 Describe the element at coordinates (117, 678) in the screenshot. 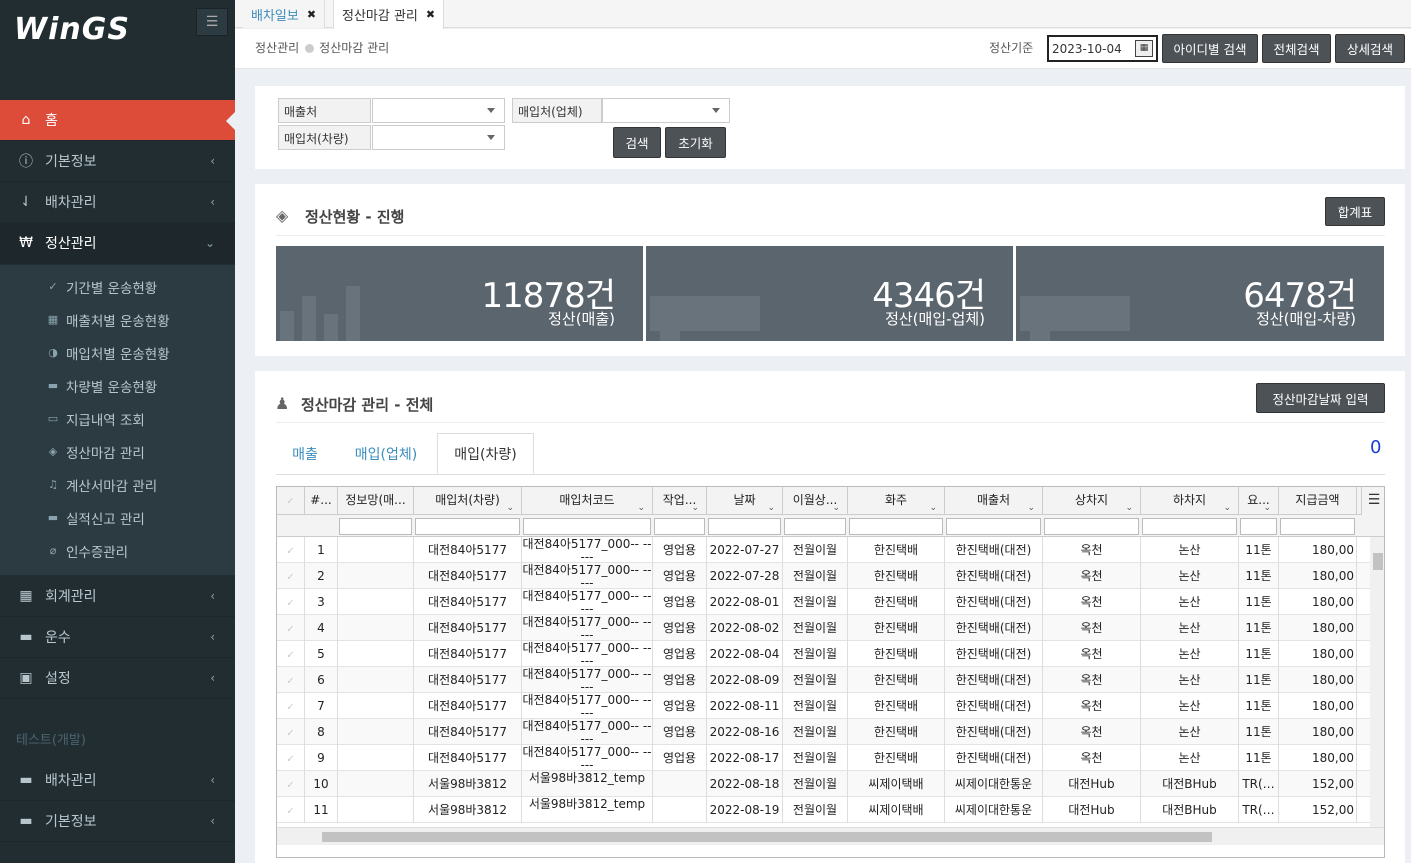

I see `nav-settings: ▣ 설정 ‹` at that location.